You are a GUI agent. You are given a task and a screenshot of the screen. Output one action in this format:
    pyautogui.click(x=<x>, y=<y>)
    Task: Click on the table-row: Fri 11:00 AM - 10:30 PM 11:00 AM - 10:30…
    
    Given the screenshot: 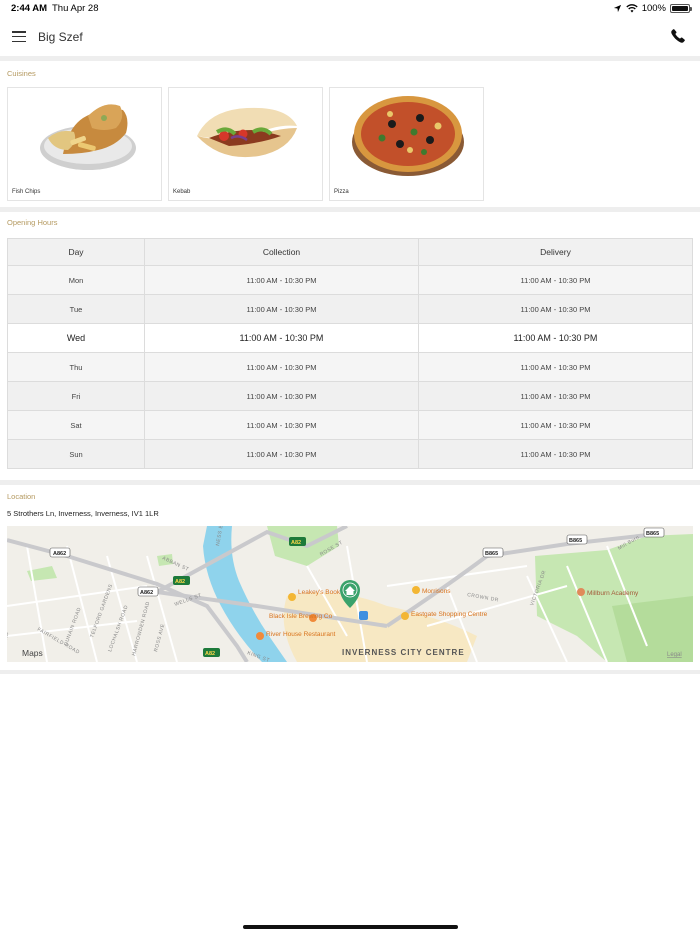 What is the action you would take?
    pyautogui.click(x=350, y=396)
    